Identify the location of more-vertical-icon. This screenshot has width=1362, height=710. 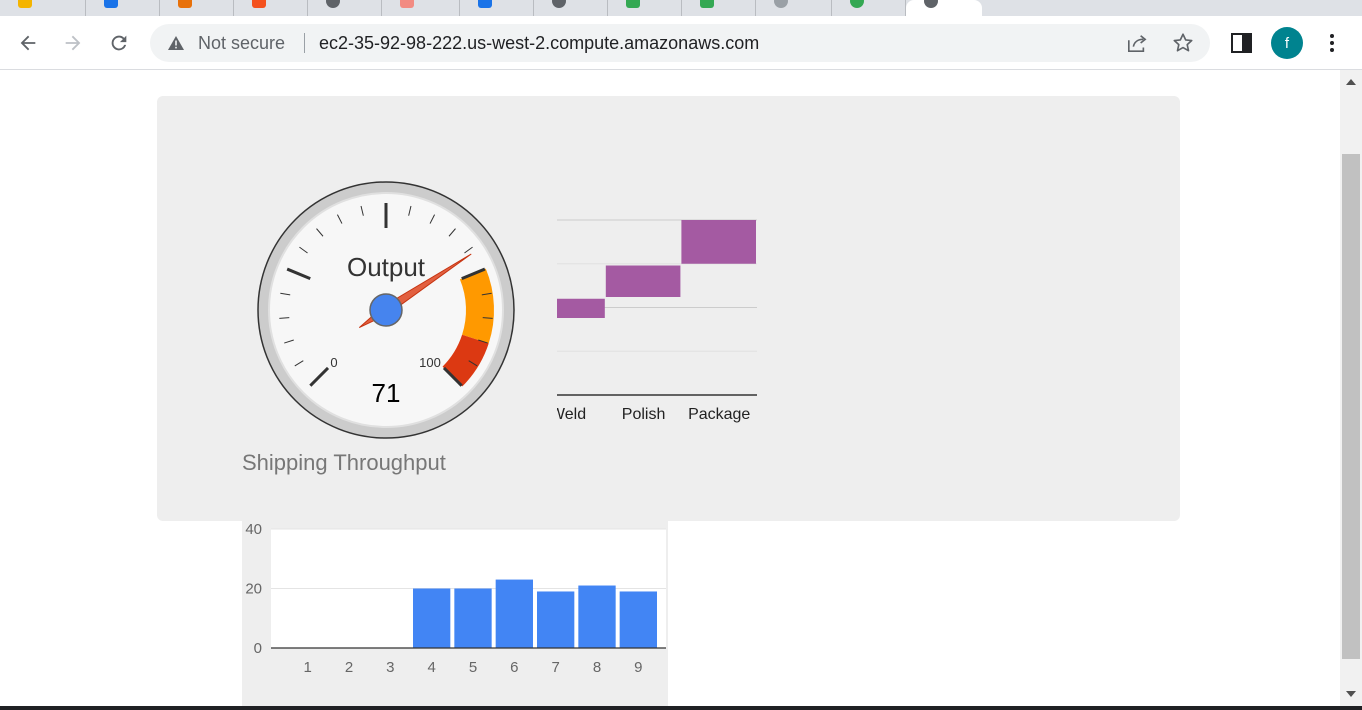
(1332, 43).